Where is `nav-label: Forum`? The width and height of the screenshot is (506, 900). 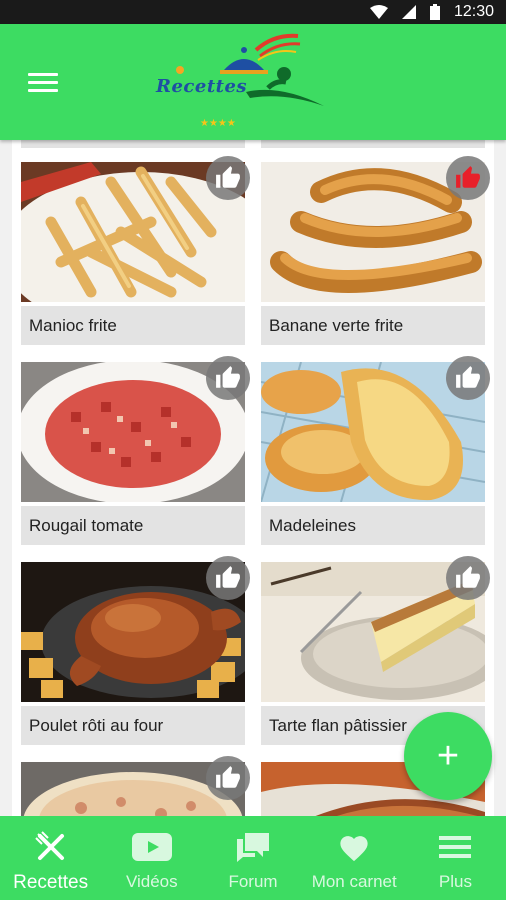 nav-label: Forum is located at coordinates (253, 881).